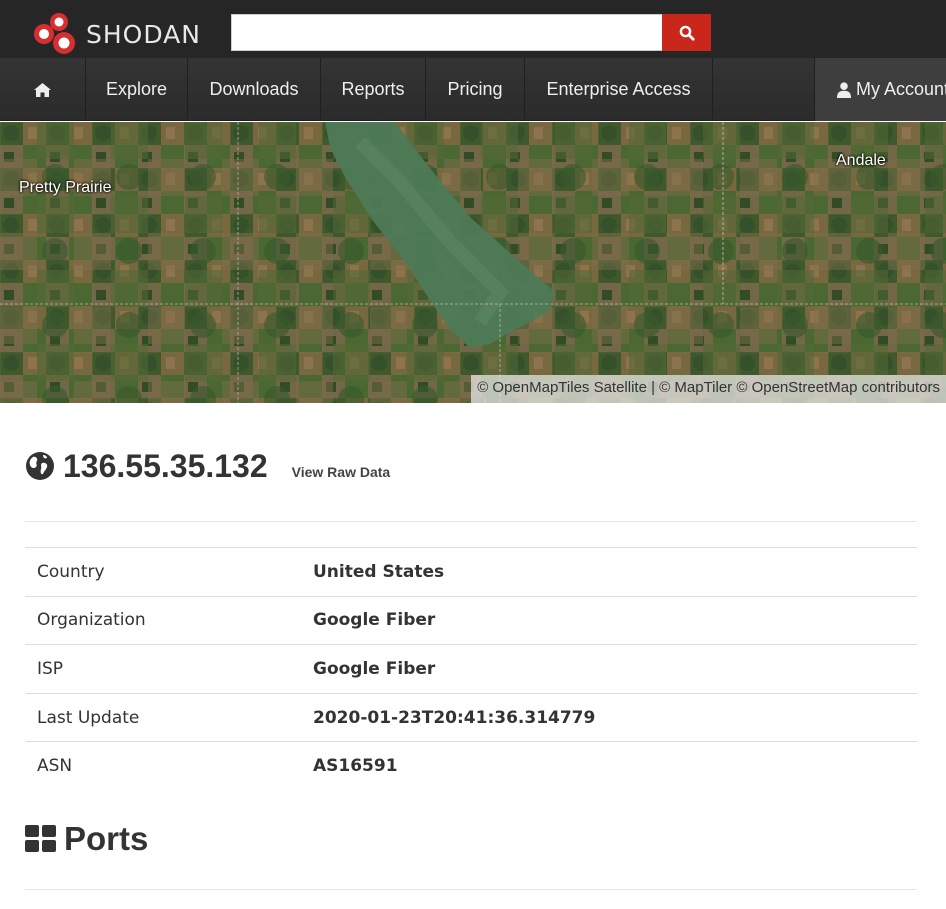  I want to click on host-ip: 136.55.35.132, so click(165, 465).